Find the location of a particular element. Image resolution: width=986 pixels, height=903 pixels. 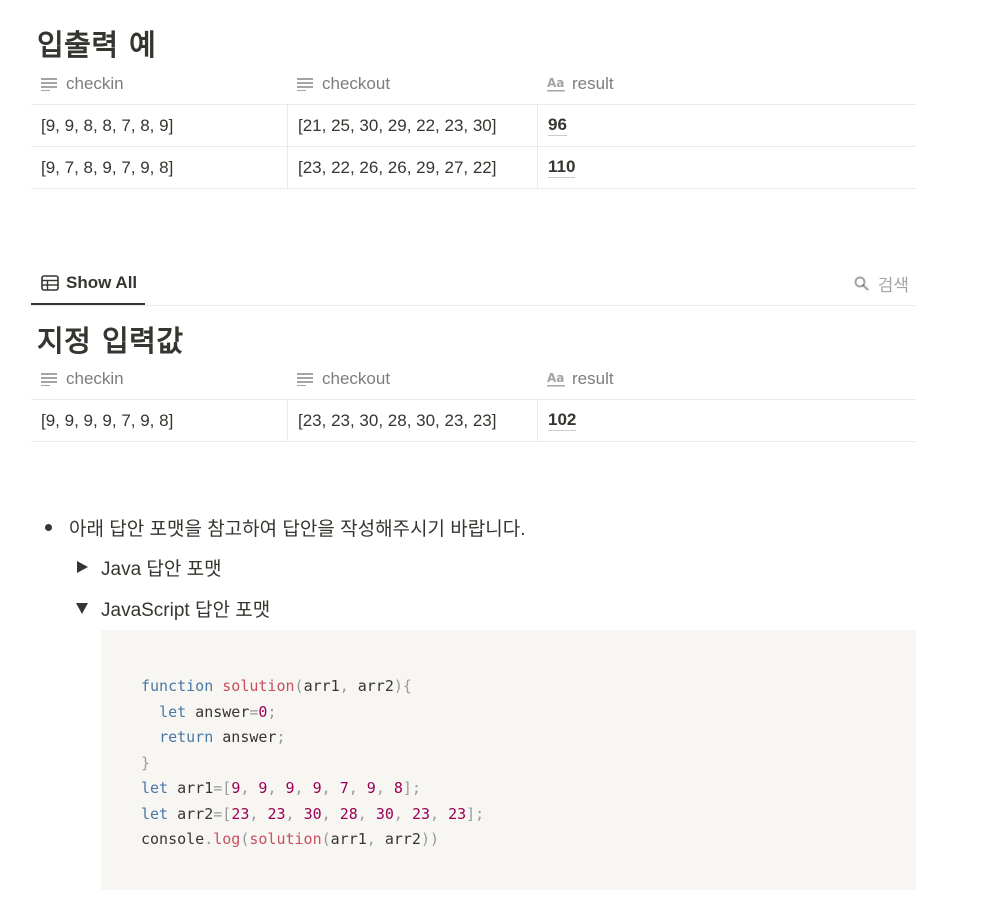

checkout-cell: [23, 22, 26, 26, 29, 27, 22] is located at coordinates (412, 167).